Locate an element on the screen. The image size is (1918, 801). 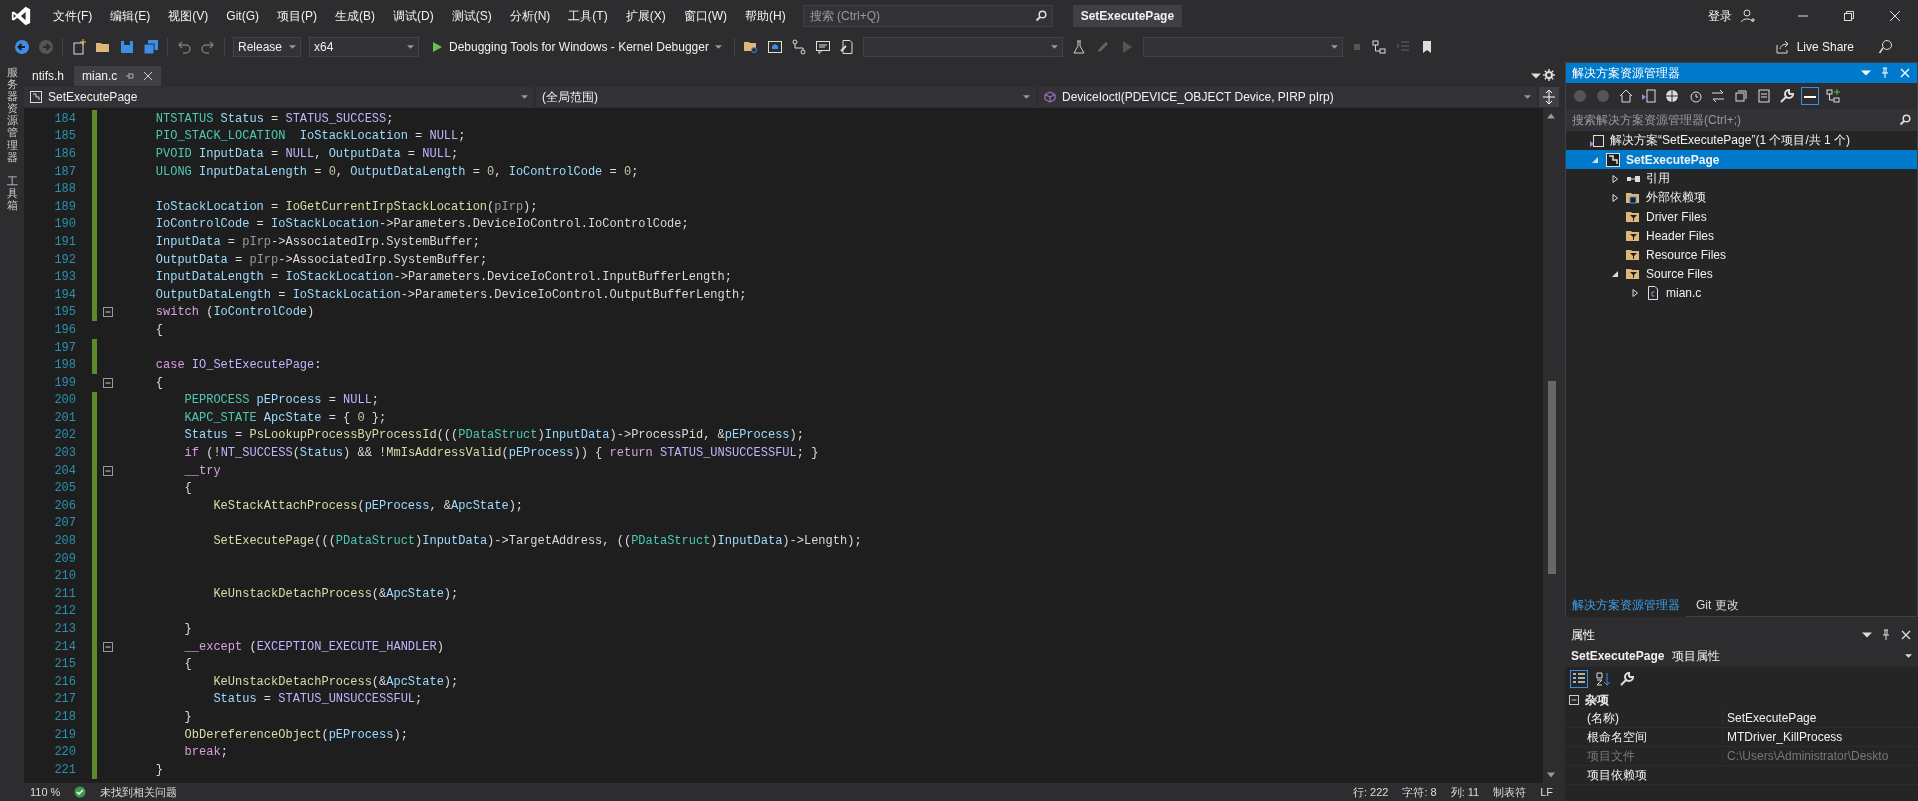
indent-mode: 制表符 is located at coordinates (1510, 792).